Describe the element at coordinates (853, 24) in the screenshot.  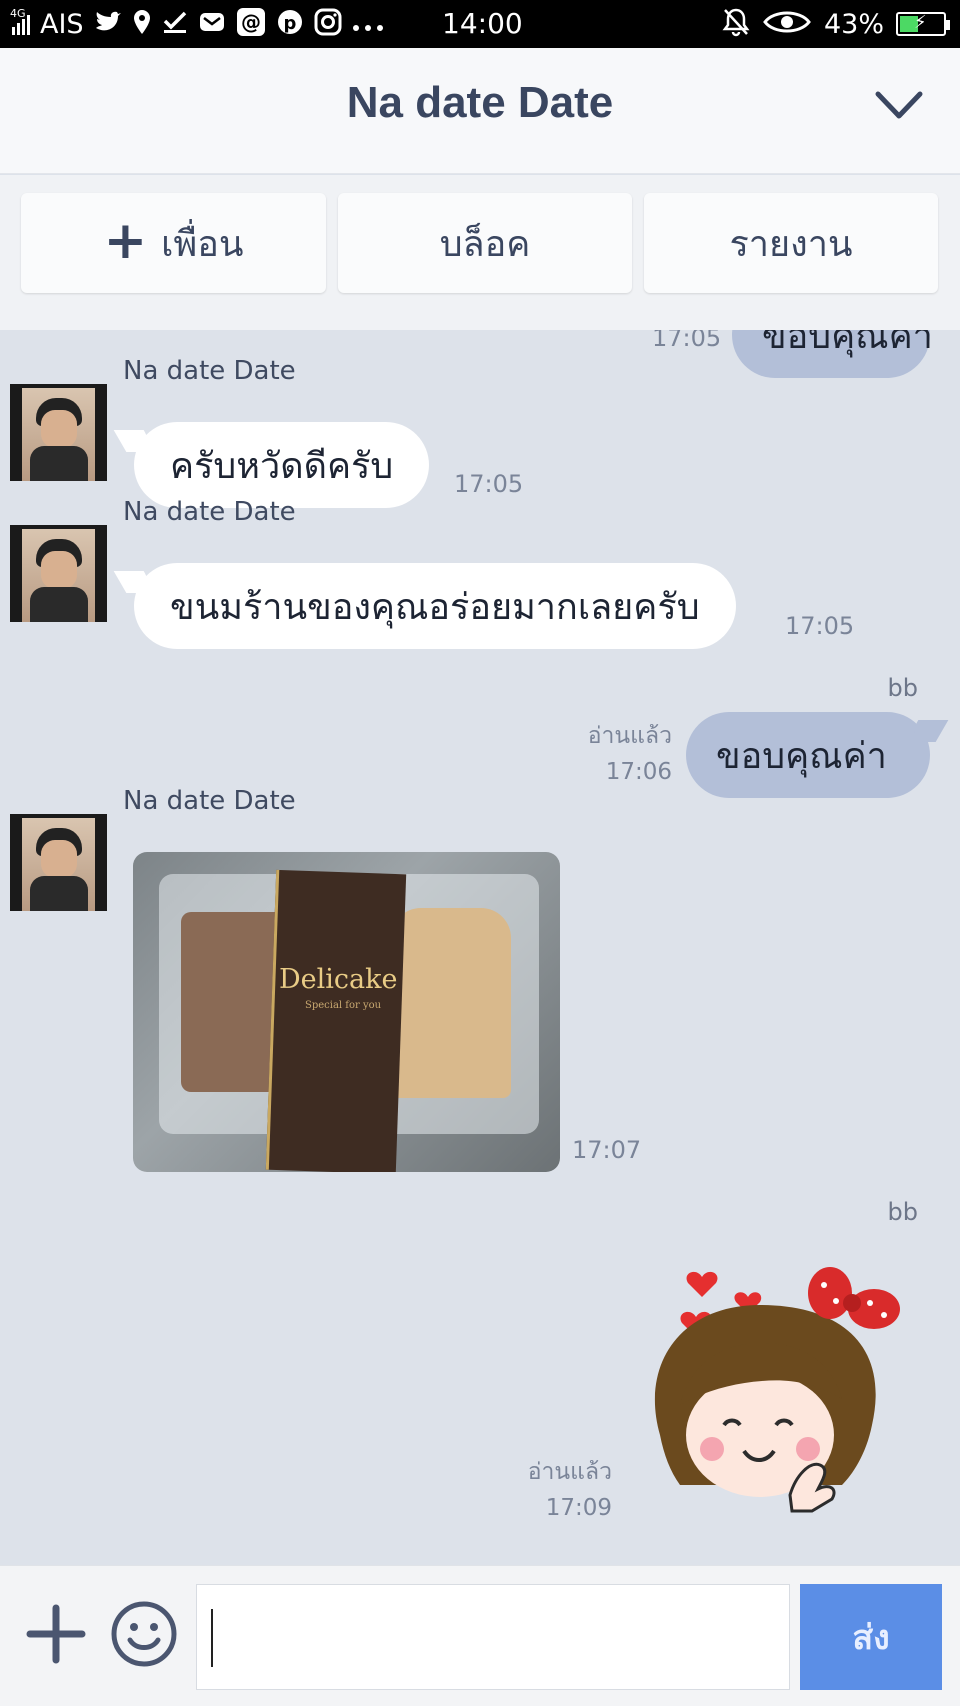
I see `battery-percent: 43%` at that location.